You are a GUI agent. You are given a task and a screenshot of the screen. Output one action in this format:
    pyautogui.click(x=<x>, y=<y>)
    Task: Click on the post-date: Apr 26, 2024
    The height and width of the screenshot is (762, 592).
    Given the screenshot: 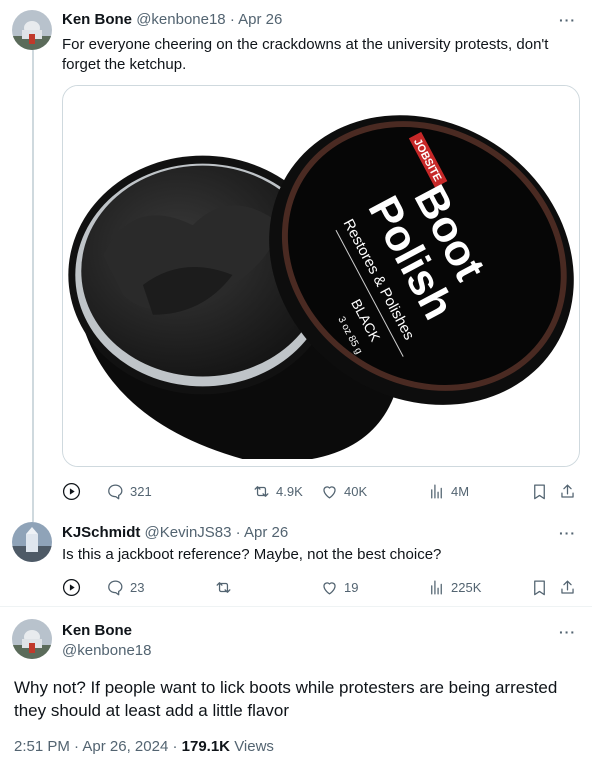 What is the action you would take?
    pyautogui.click(x=125, y=746)
    